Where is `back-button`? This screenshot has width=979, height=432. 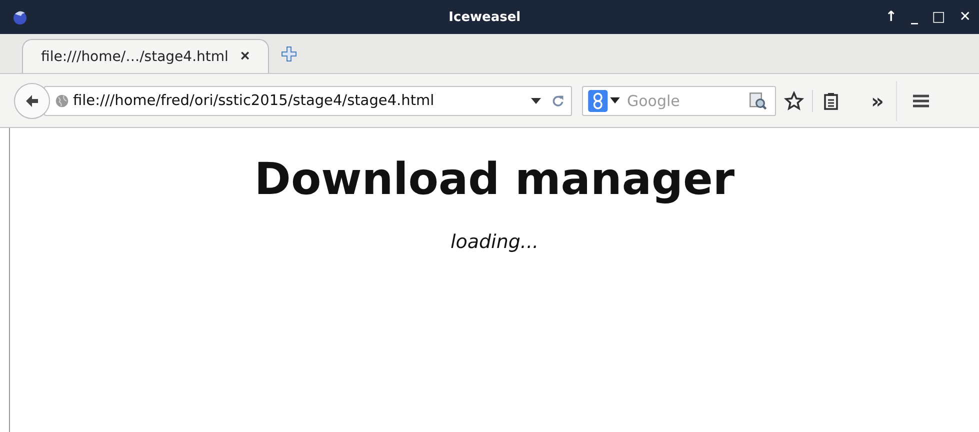
back-button is located at coordinates (32, 100).